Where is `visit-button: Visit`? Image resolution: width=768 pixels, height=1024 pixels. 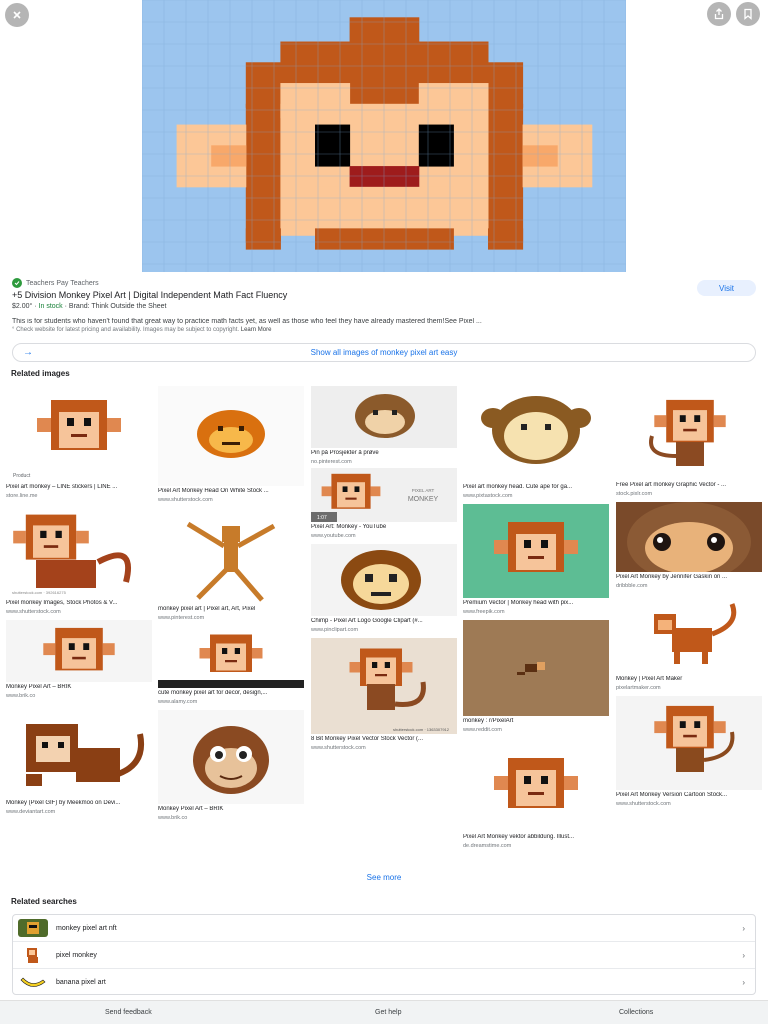
visit-button: Visit is located at coordinates (726, 288).